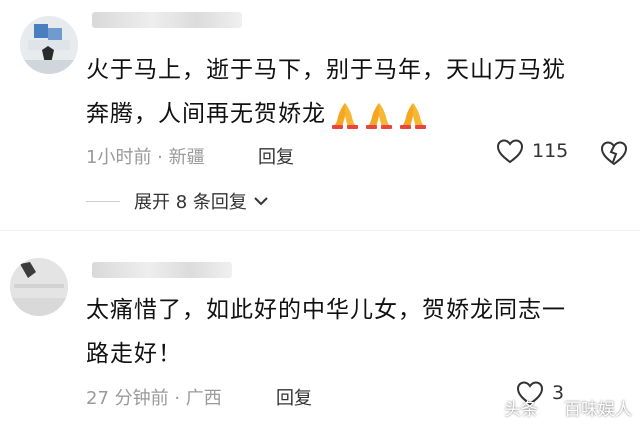 The width and height of the screenshot is (640, 432). I want to click on avatar-image, so click(39, 287).